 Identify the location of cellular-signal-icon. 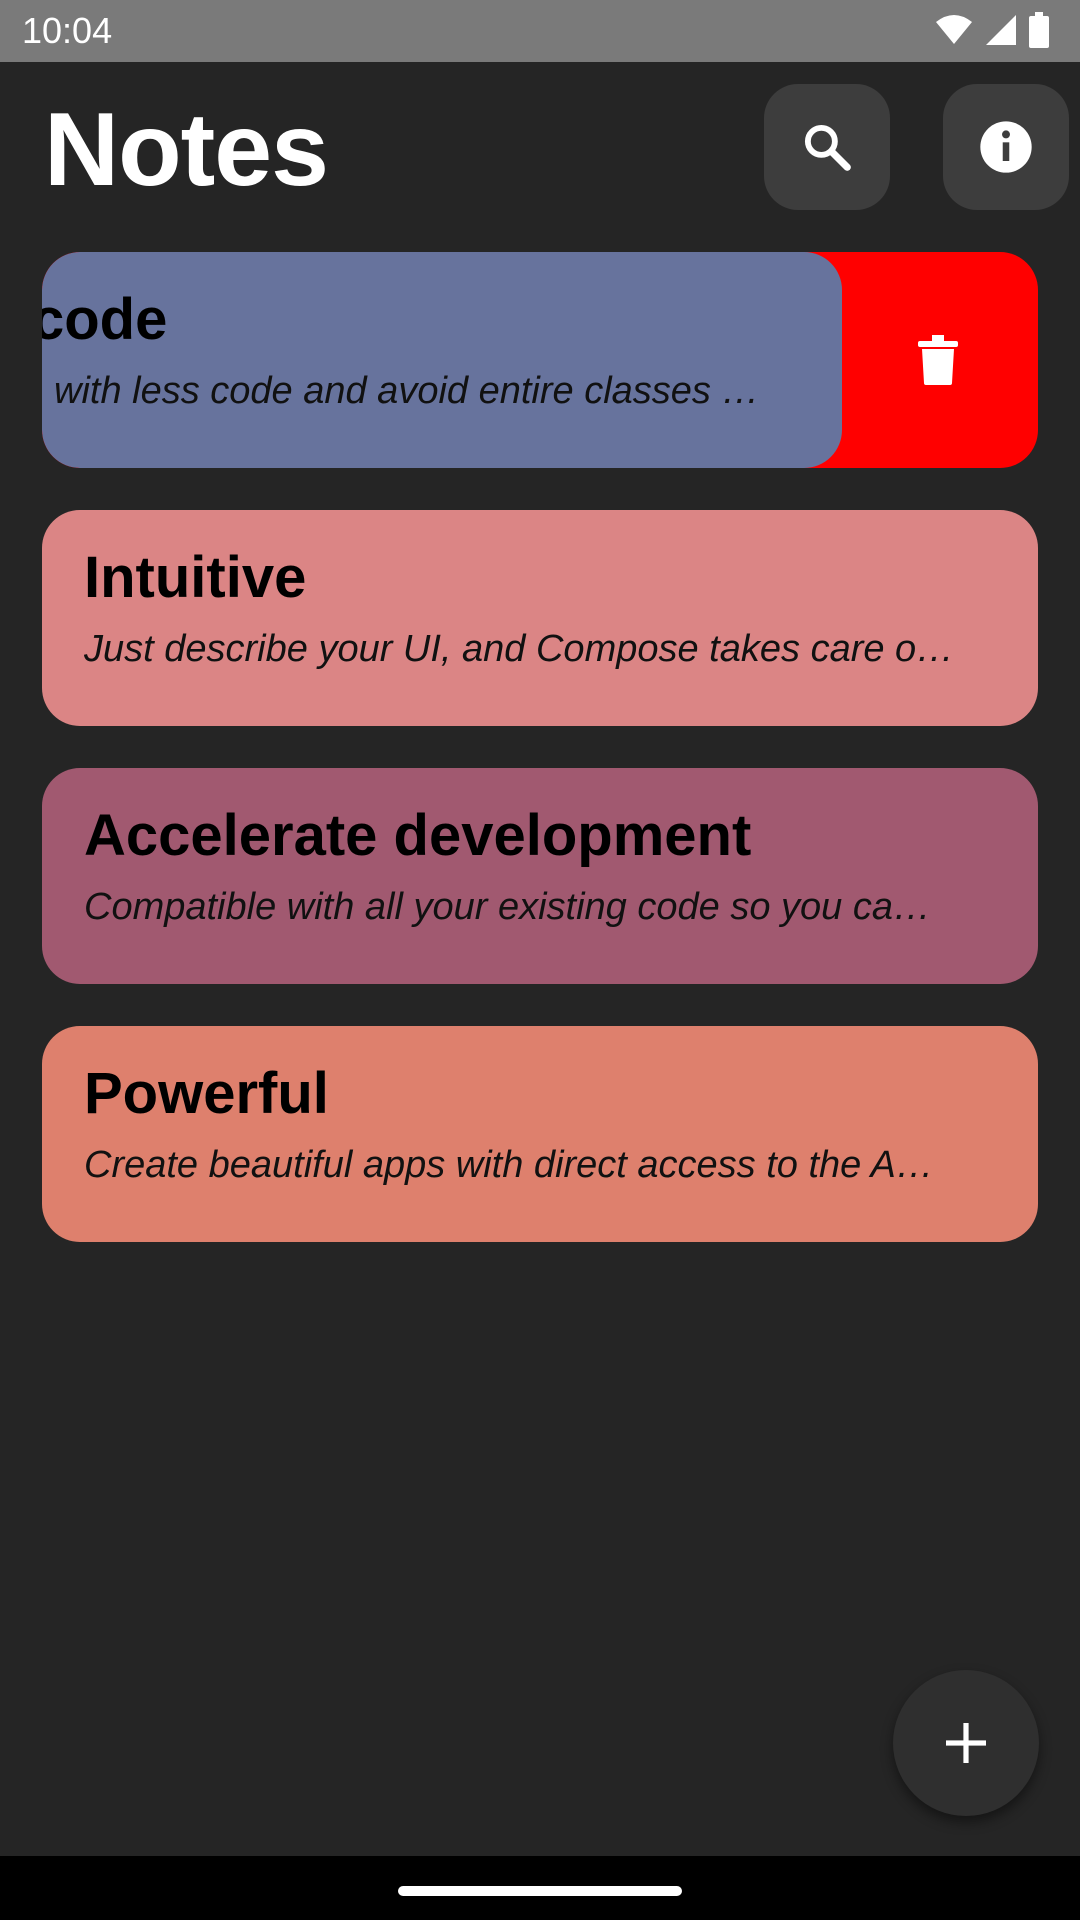
(1001, 30).